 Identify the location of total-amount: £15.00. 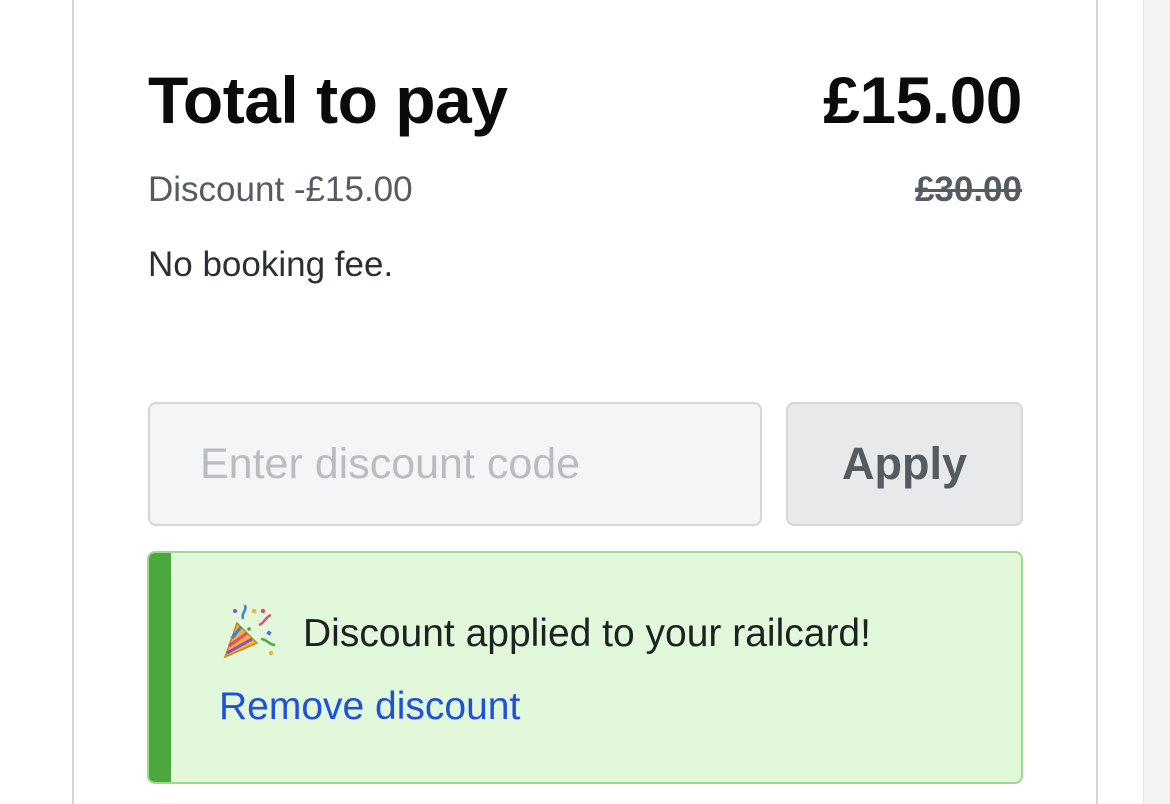
(922, 100).